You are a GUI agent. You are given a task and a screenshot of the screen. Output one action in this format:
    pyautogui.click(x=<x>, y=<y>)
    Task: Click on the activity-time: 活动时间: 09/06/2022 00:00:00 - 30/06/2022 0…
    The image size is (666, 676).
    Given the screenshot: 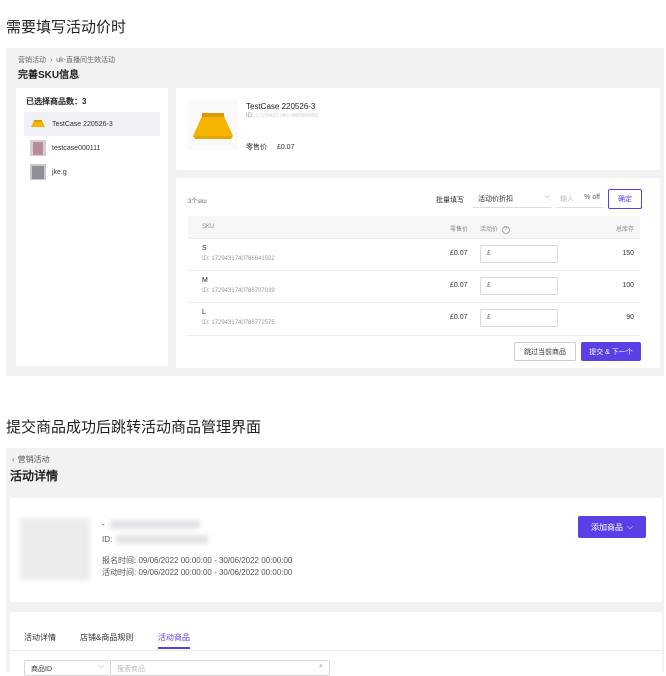 What is the action you would take?
    pyautogui.click(x=197, y=572)
    